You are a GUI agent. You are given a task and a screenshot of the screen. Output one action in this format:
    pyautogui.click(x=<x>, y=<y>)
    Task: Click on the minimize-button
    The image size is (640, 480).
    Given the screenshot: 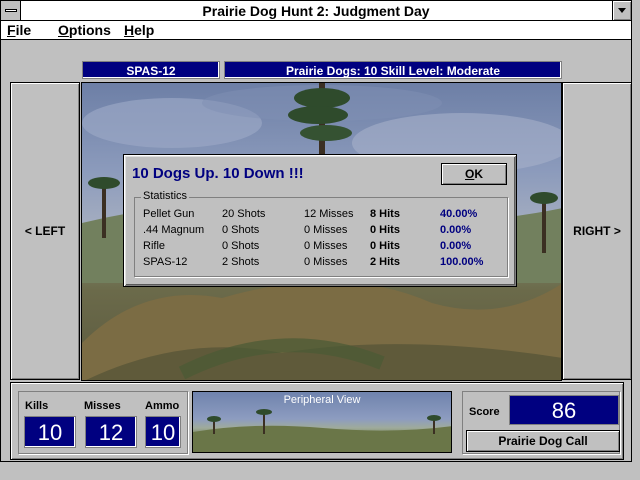 What is the action you would take?
    pyautogui.click(x=621, y=10)
    